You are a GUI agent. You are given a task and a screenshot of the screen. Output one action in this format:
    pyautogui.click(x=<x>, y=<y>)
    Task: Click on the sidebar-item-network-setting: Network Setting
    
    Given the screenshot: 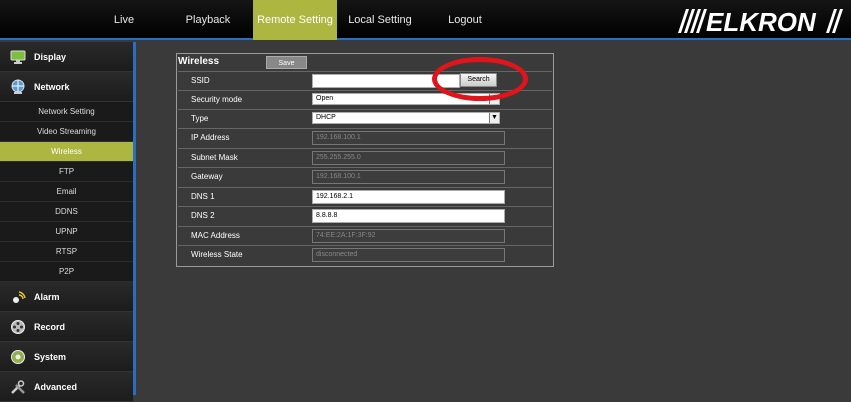 What is the action you would take?
    pyautogui.click(x=66, y=112)
    